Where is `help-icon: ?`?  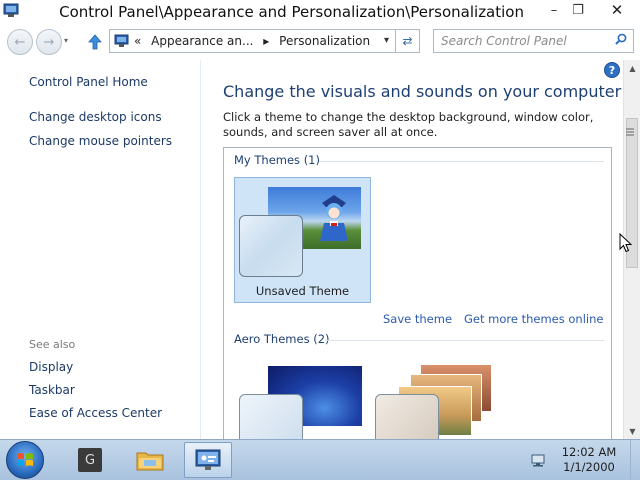 help-icon: ? is located at coordinates (612, 70).